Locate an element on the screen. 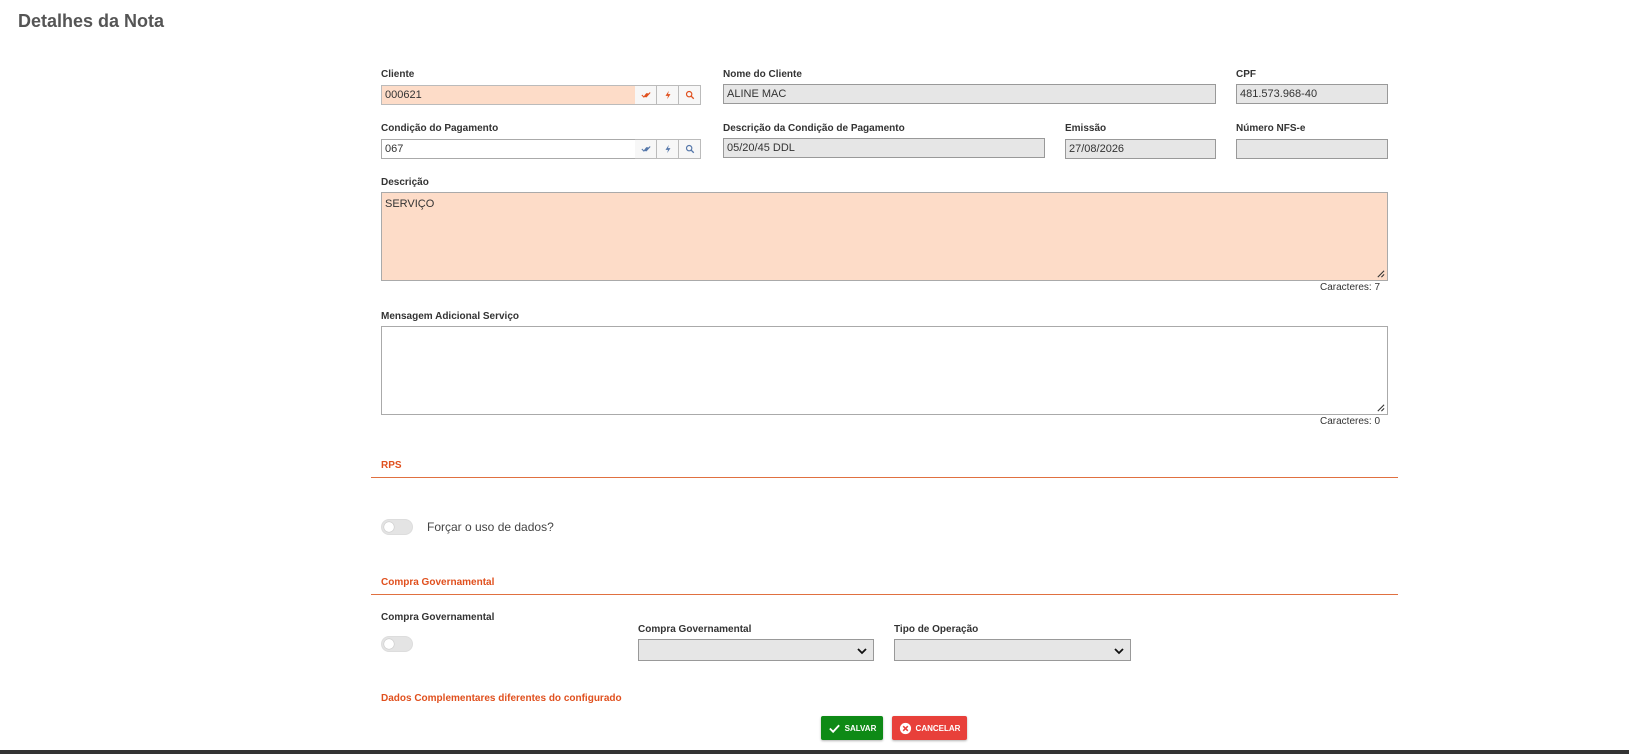  tipo-operacao-select is located at coordinates (1012, 650).